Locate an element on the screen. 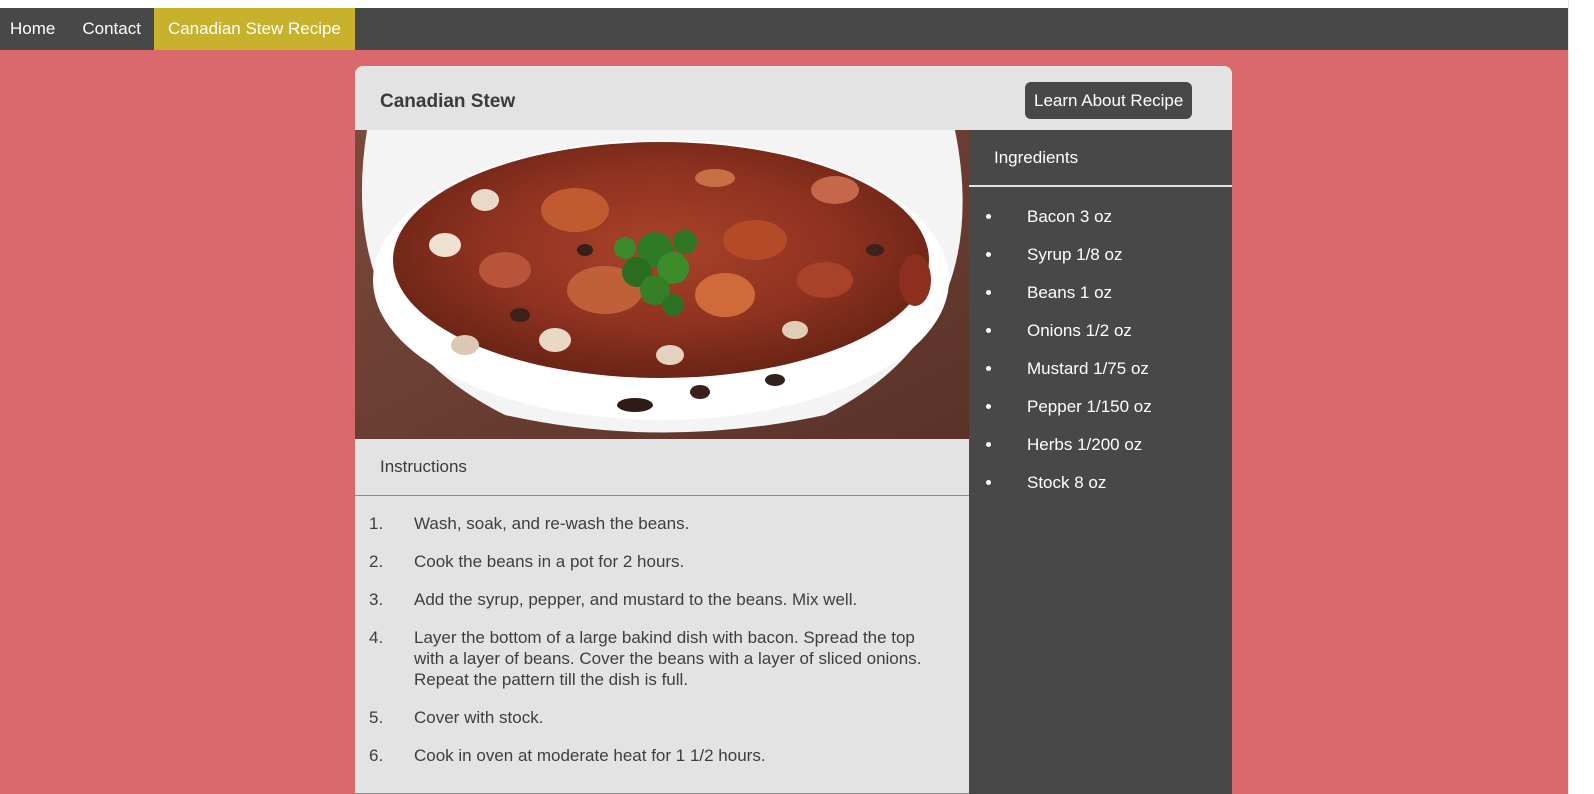 The image size is (1594, 794). ingredient-text: Pepper 1/150 oz is located at coordinates (1089, 406).